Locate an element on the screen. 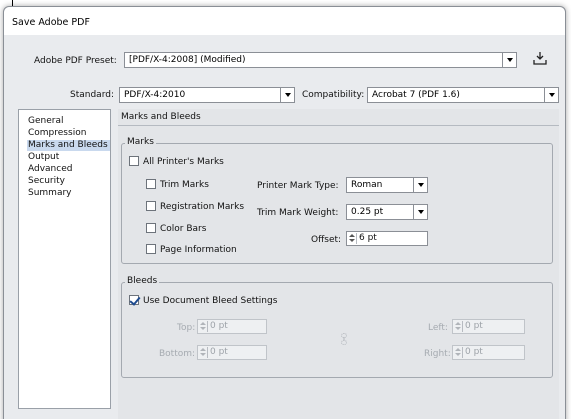 The height and width of the screenshot is (419, 571). sidebar-item-advanced: Advanced is located at coordinates (51, 169).